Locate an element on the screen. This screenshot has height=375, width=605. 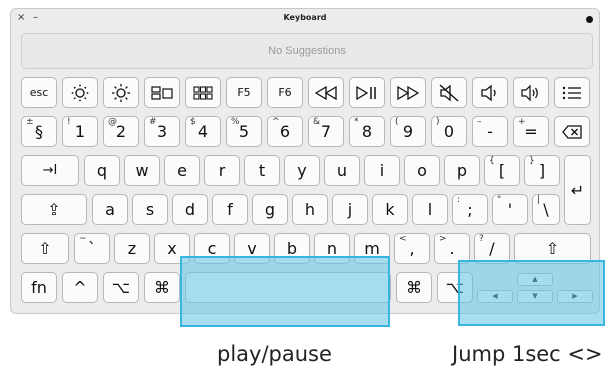
key-w: w is located at coordinates (142, 170).